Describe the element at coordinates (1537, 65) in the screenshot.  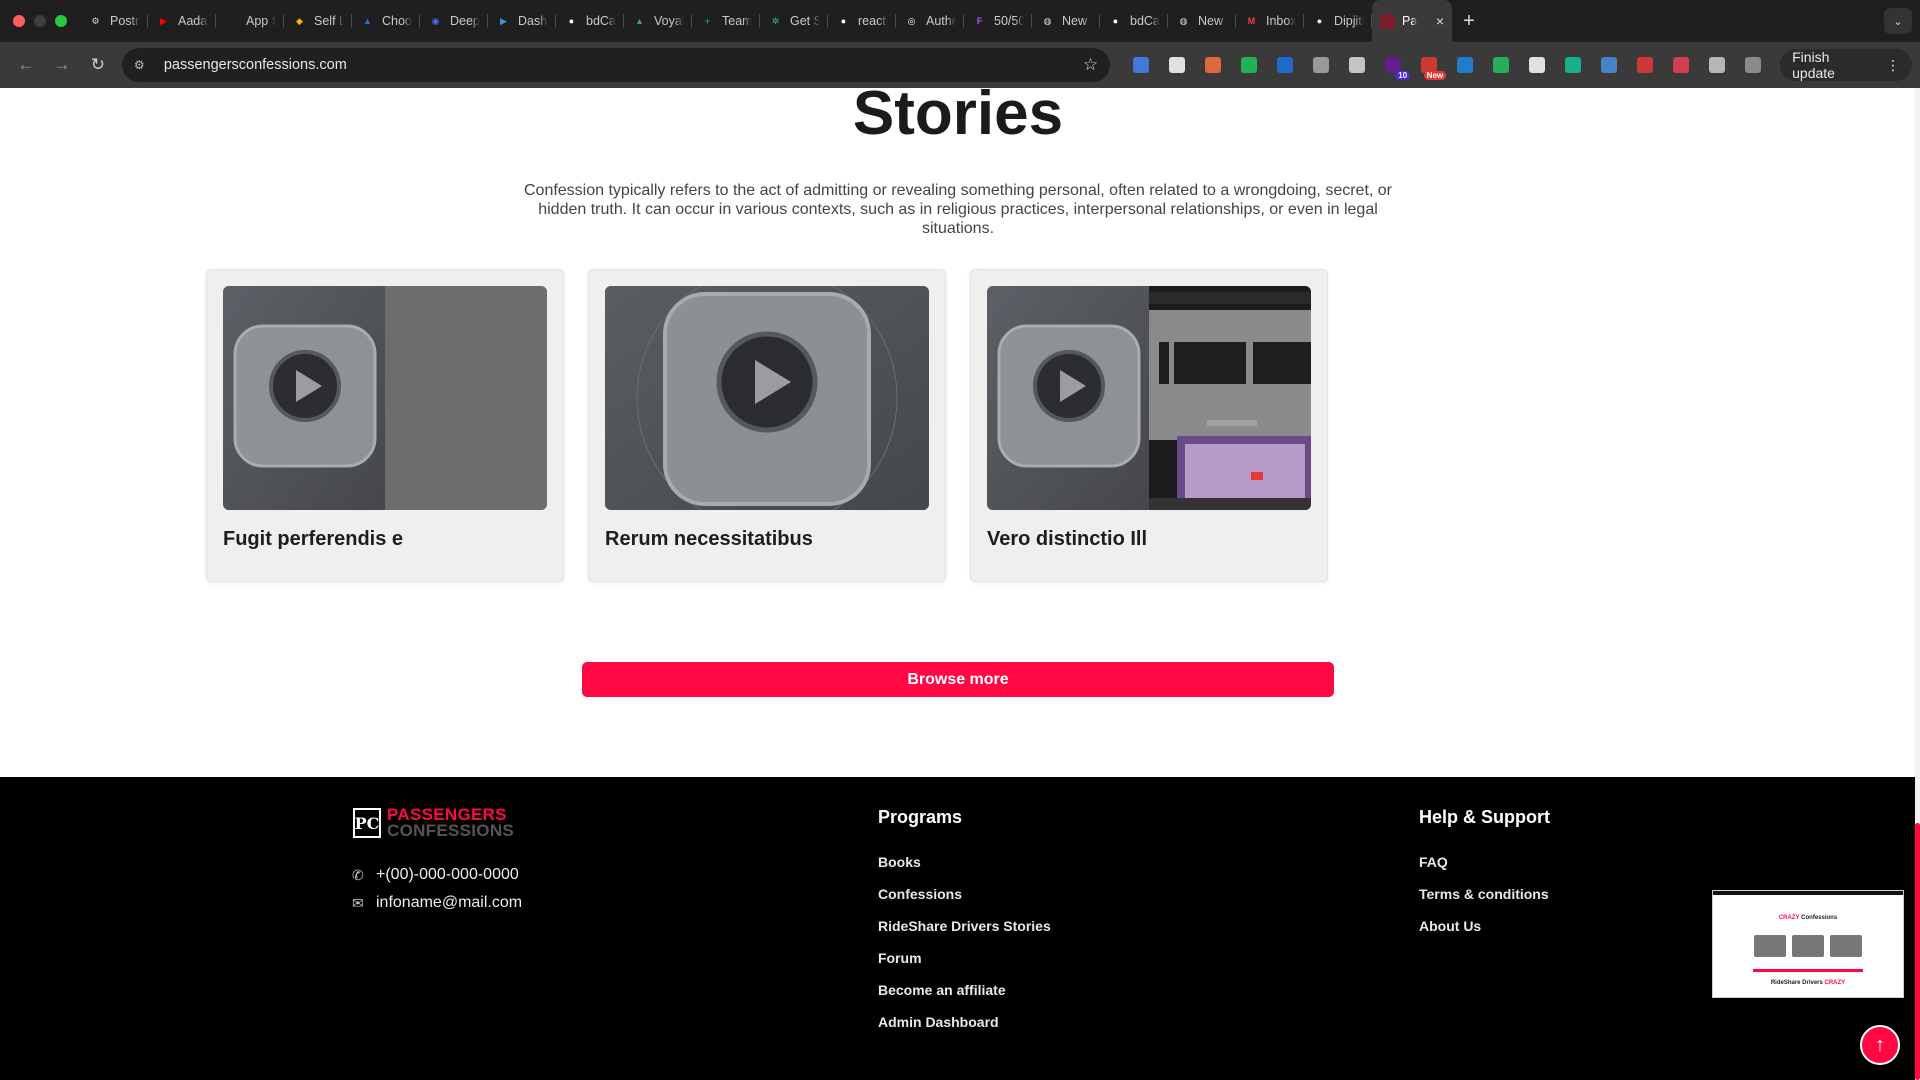
I see `ext-black-icon` at that location.